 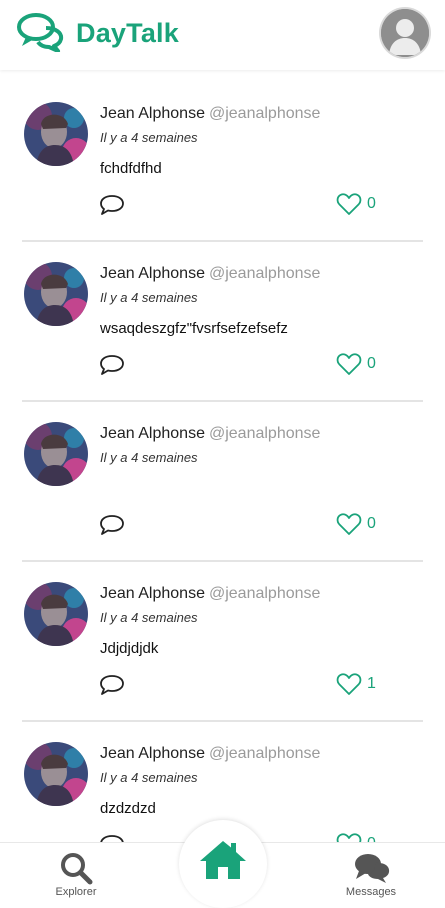 I want to click on app-title: DayTalk, so click(x=127, y=33).